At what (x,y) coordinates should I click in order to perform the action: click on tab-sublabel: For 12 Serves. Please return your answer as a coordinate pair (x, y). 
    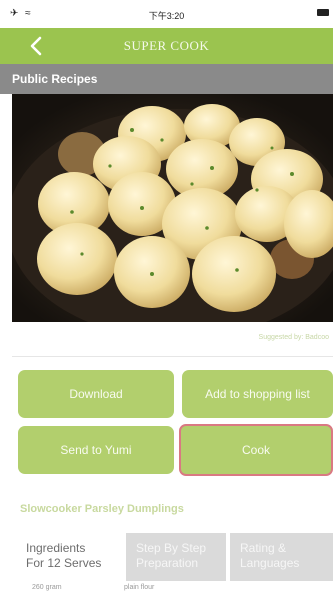
    Looking at the image, I should click on (64, 563).